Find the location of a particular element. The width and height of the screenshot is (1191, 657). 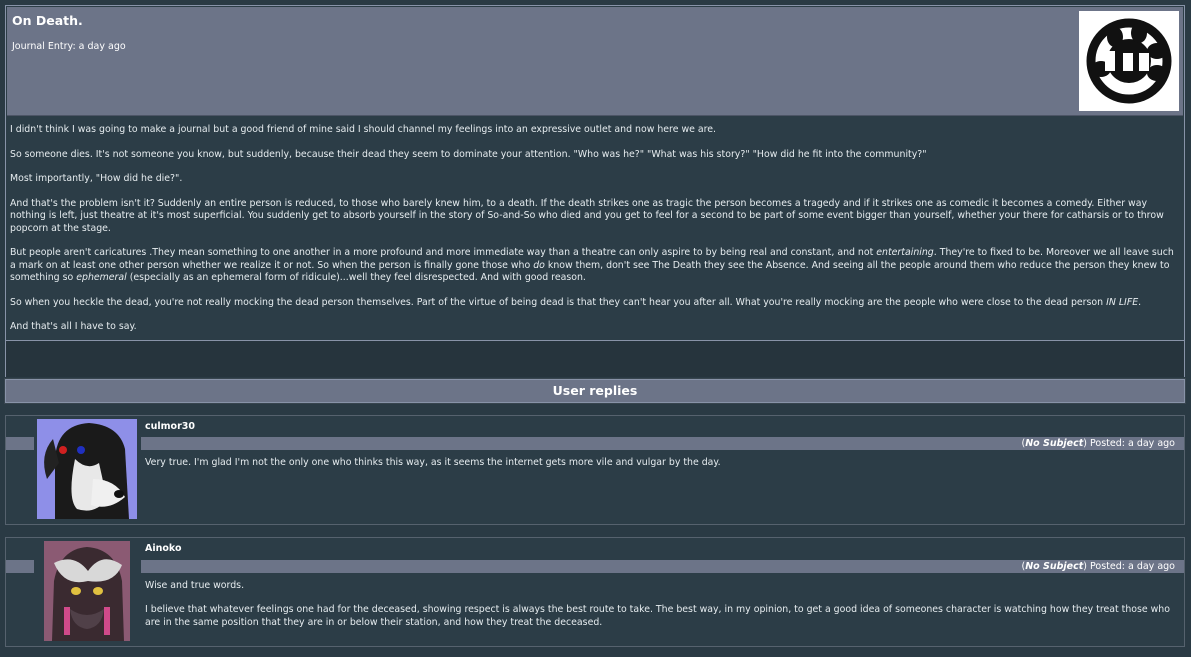

dog-avatar-icon is located at coordinates (87, 468).